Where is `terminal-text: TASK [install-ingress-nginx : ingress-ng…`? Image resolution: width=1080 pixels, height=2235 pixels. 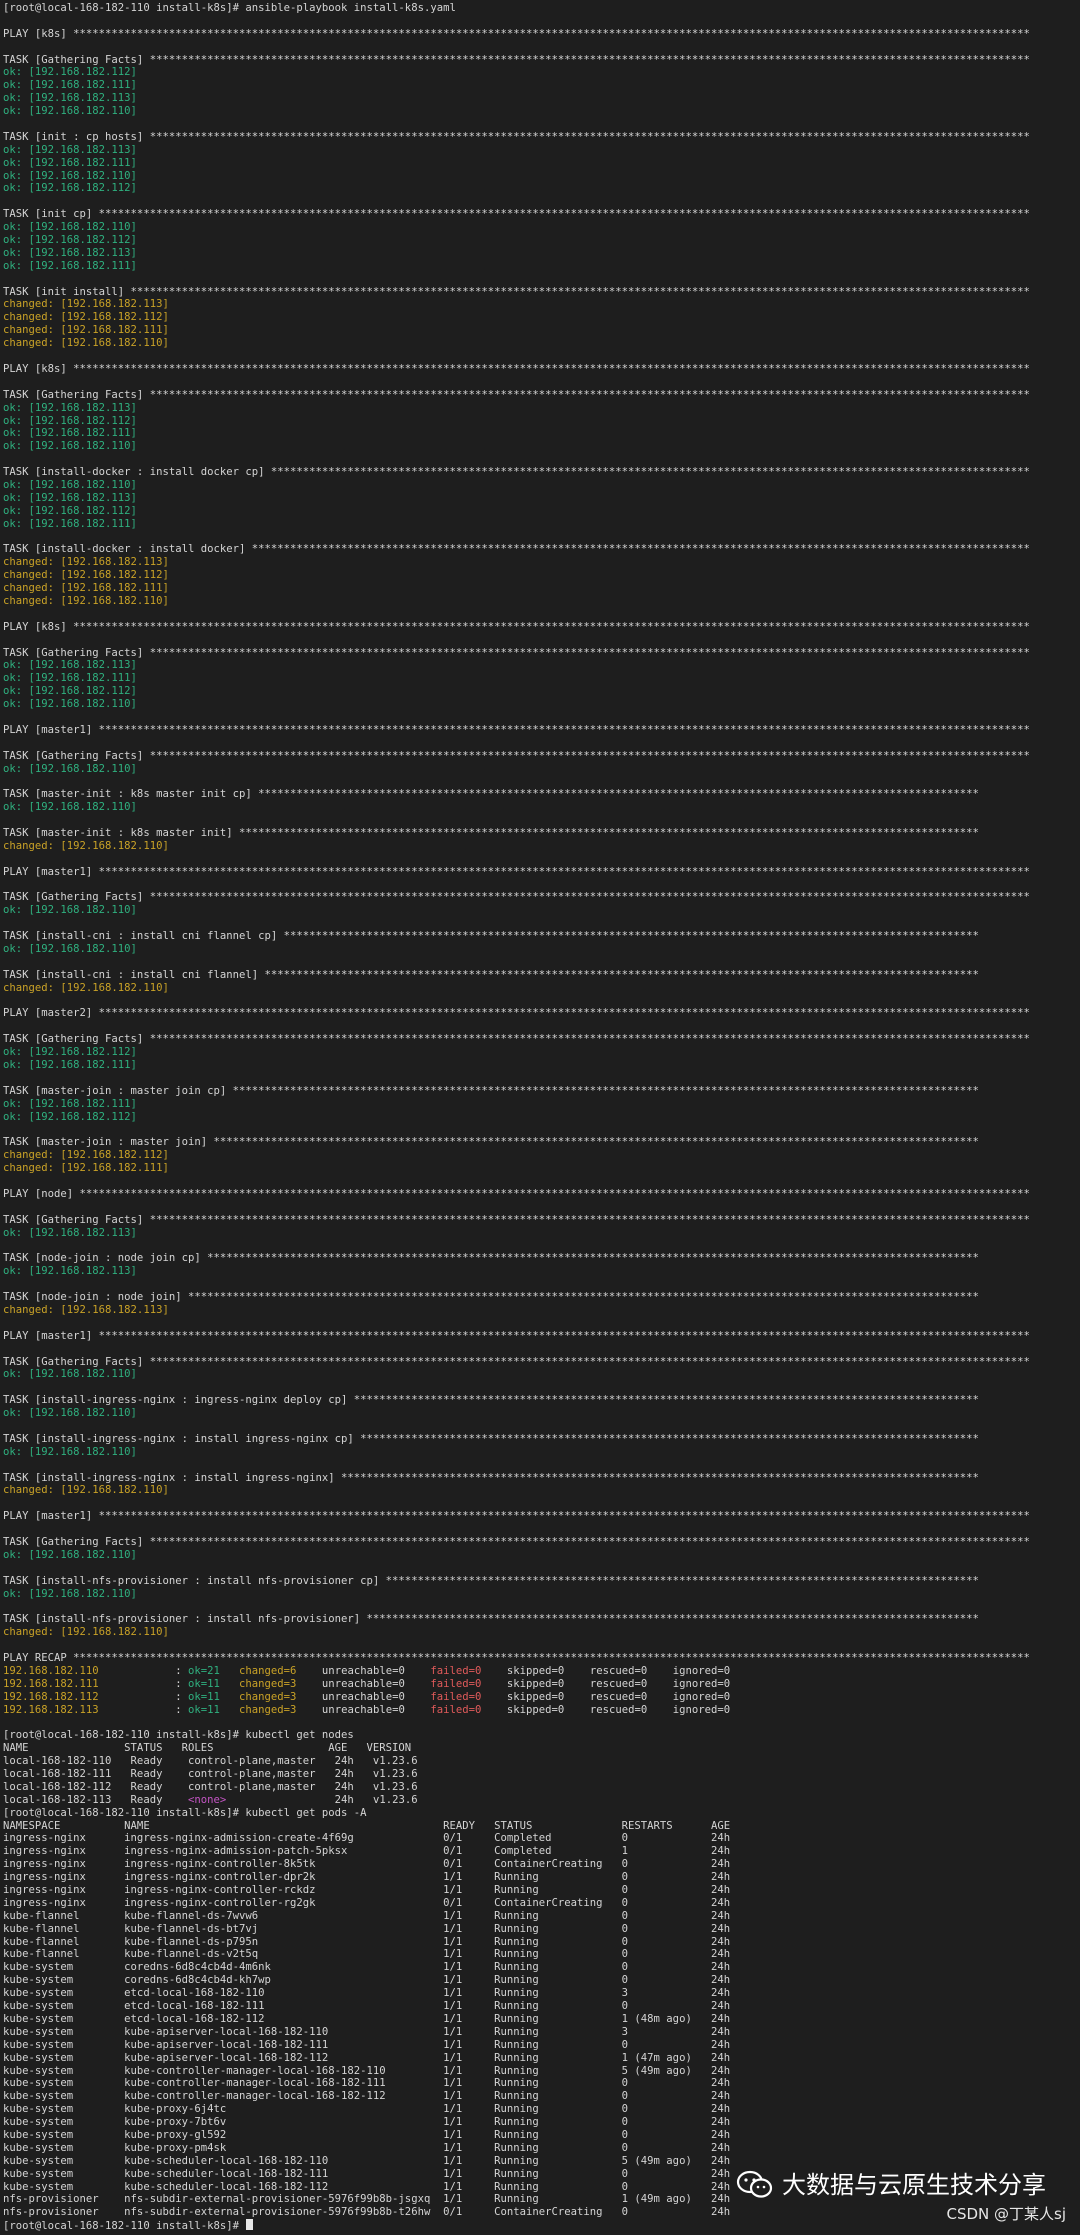
terminal-text: TASK [install-ingress-nginx : ingress-ng… is located at coordinates (491, 1400).